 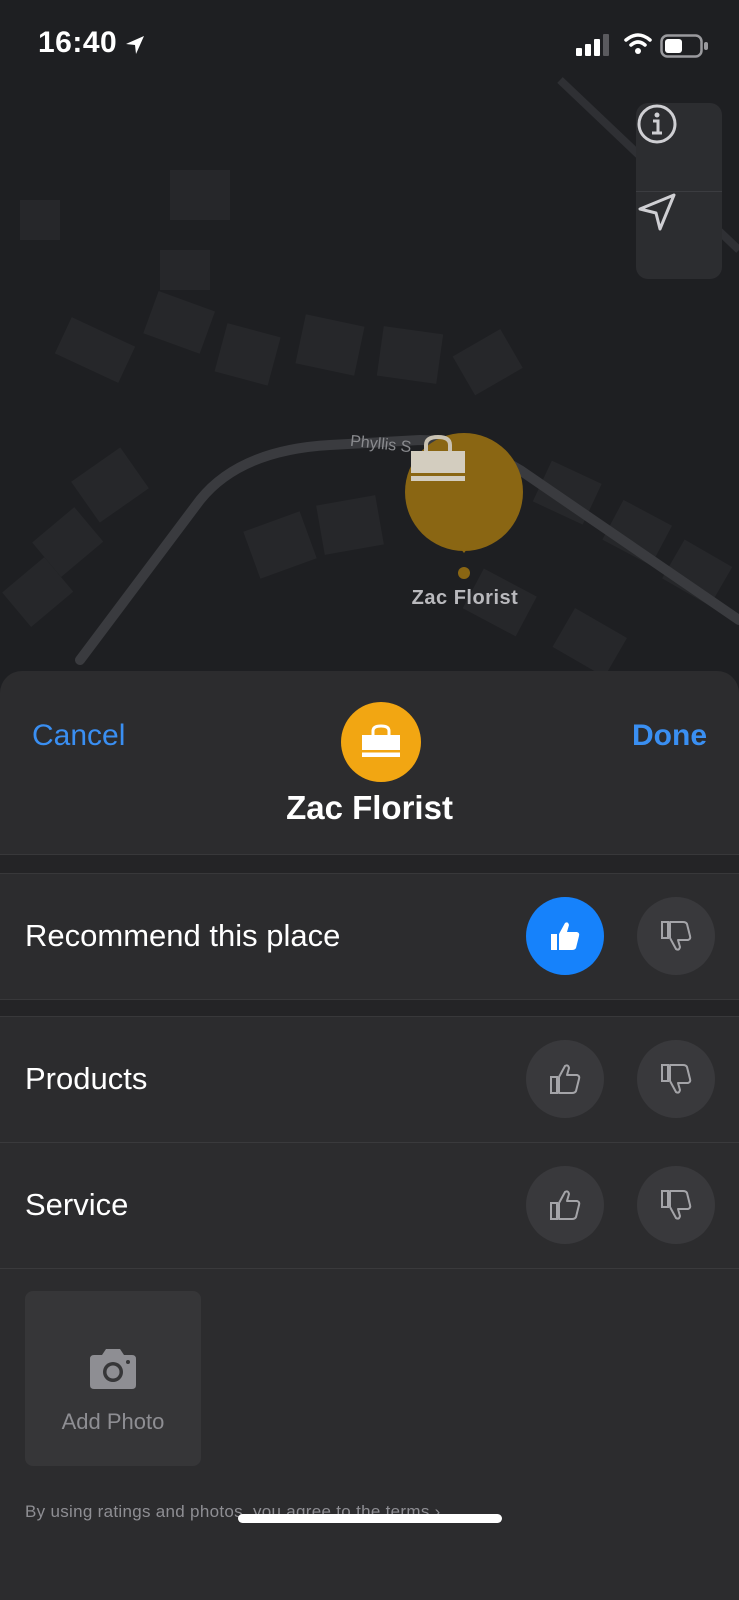 What do you see at coordinates (592, 45) in the screenshot?
I see `cellular-signal-icon` at bounding box center [592, 45].